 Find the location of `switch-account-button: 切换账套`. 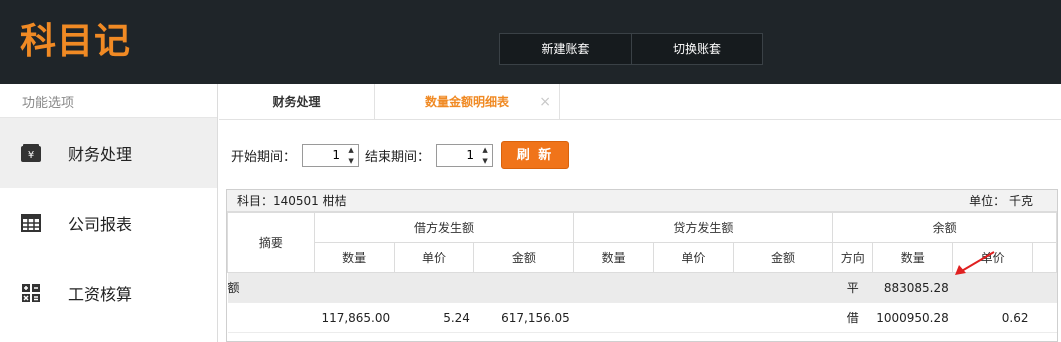

switch-account-button: 切换账套 is located at coordinates (696, 49).